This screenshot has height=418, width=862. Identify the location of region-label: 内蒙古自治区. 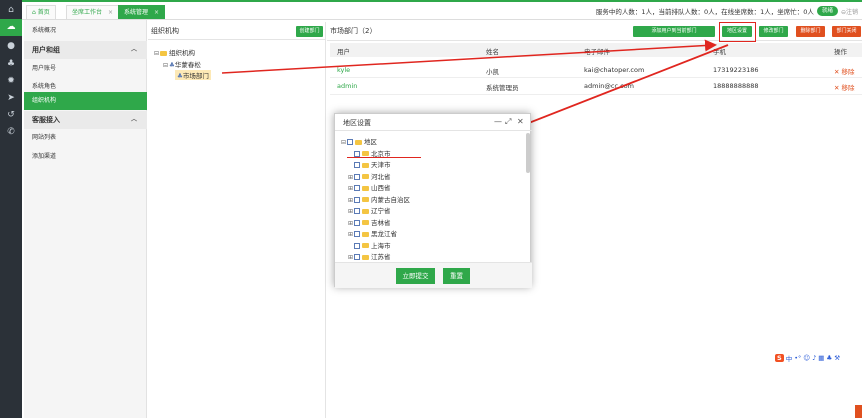
(390, 199).